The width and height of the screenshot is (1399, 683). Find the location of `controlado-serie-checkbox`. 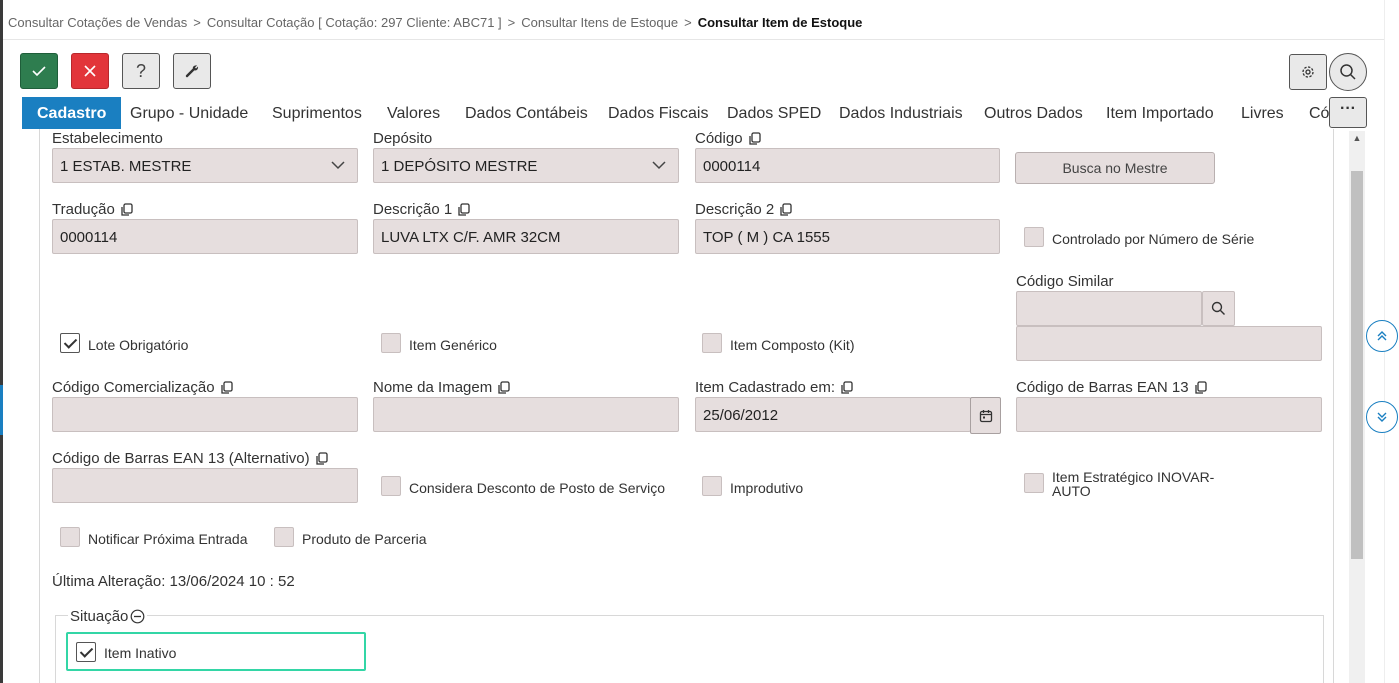

controlado-serie-checkbox is located at coordinates (1034, 237).